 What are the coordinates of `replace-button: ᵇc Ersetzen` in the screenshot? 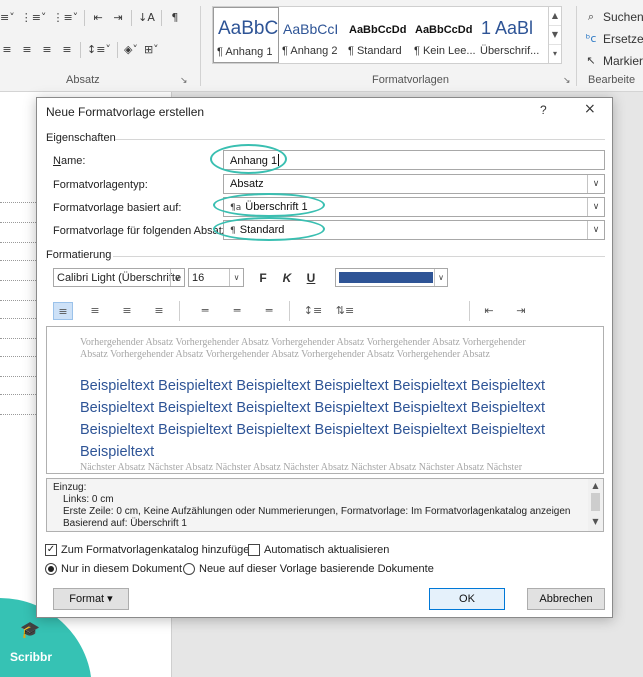 It's located at (613, 39).